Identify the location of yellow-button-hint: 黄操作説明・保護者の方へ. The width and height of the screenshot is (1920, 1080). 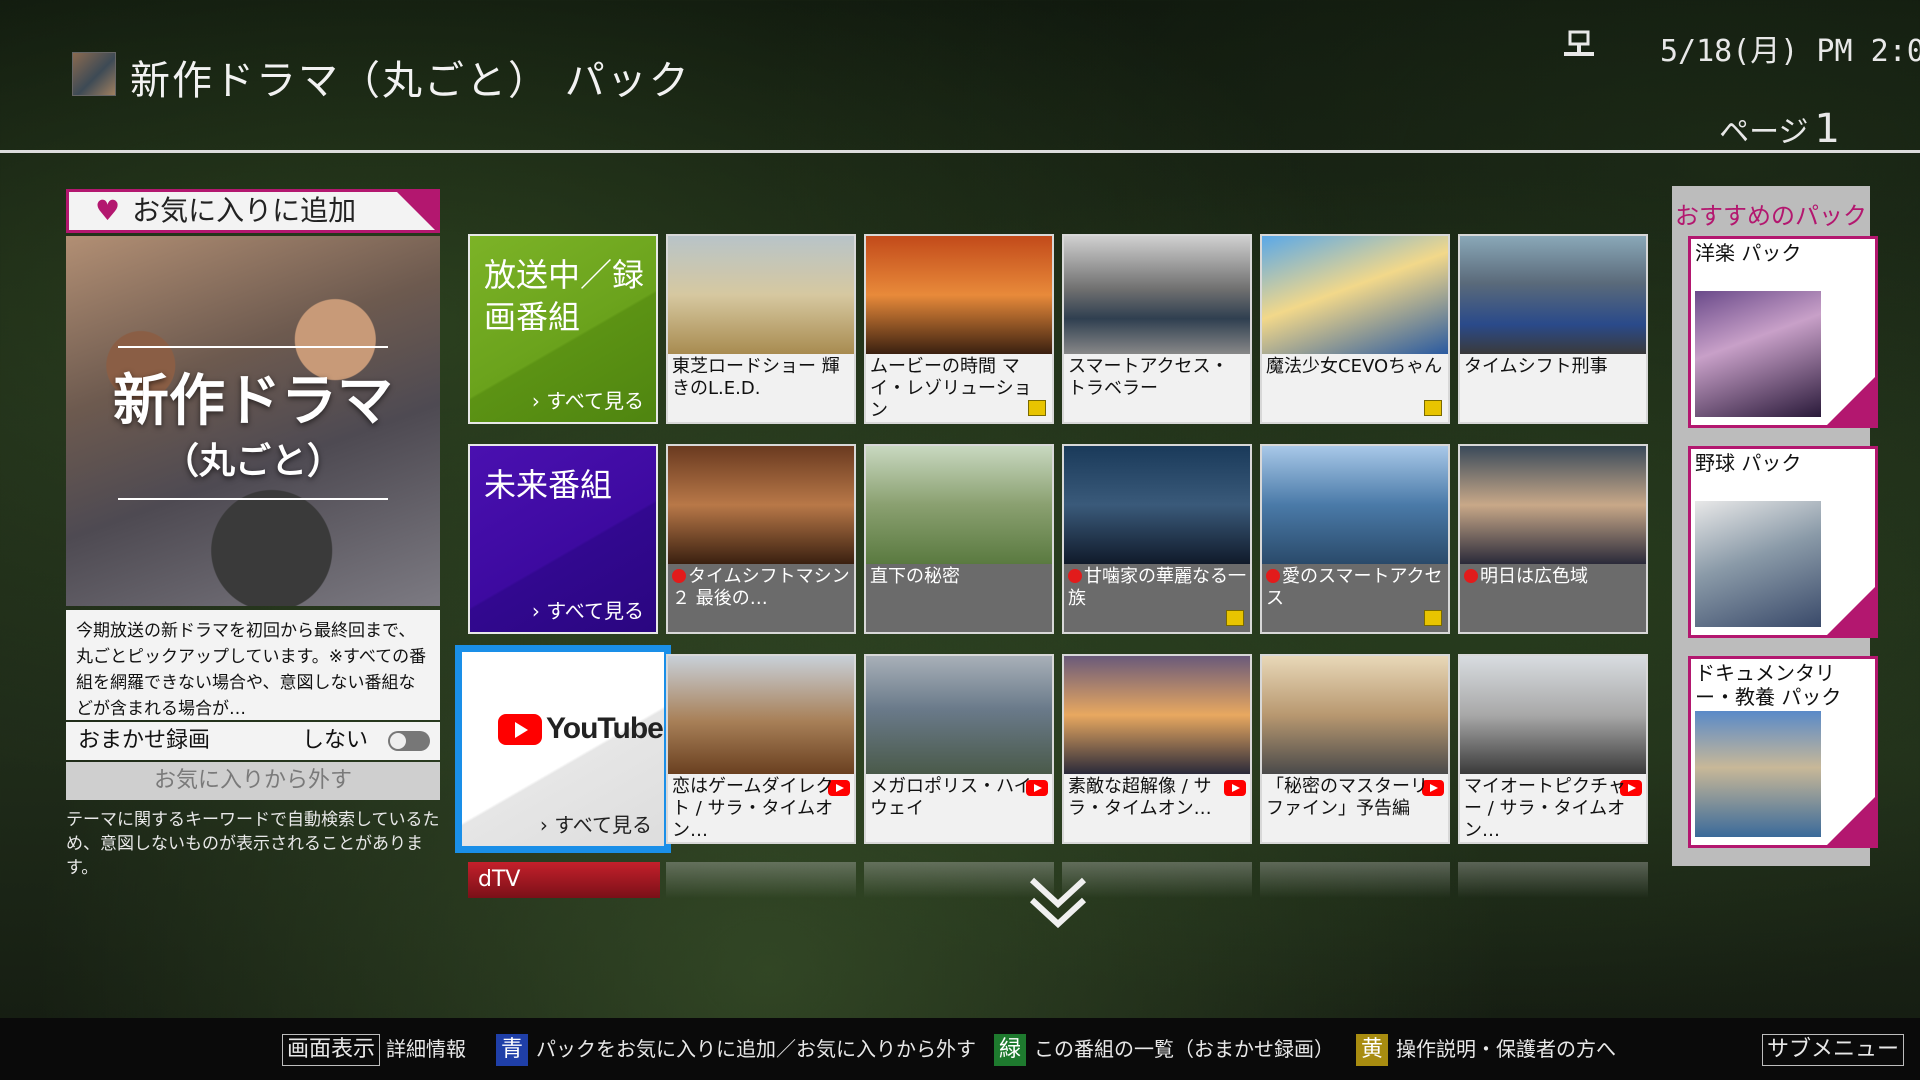
(1486, 1049).